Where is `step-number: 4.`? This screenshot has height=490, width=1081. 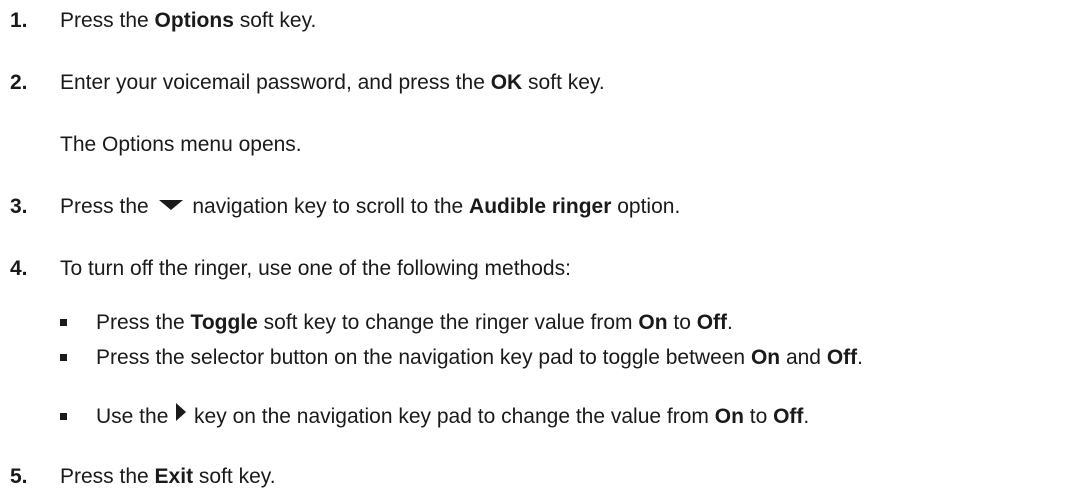 step-number: 4. is located at coordinates (19, 268).